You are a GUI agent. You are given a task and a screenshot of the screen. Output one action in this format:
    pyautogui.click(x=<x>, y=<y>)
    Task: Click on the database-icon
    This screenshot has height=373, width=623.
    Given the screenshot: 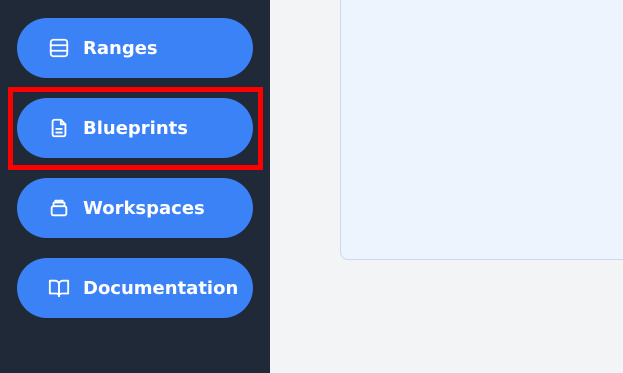 What is the action you would take?
    pyautogui.click(x=59, y=48)
    